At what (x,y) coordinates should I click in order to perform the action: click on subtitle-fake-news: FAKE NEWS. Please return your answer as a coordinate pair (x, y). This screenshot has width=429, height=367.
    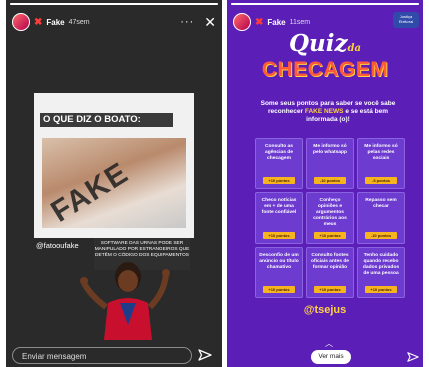
    Looking at the image, I should click on (324, 111).